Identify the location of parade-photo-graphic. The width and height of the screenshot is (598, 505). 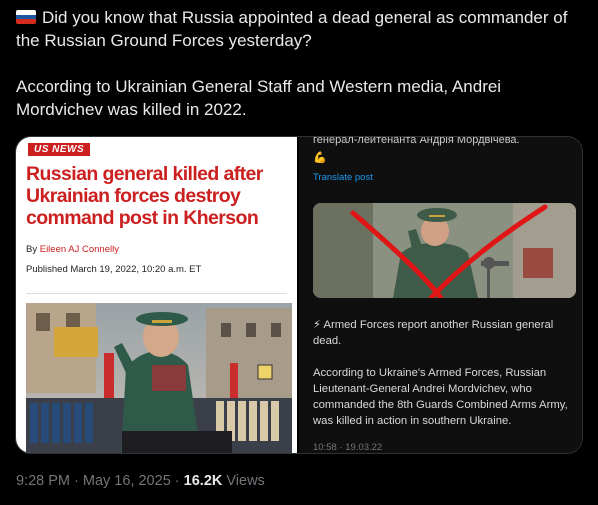
(159, 378).